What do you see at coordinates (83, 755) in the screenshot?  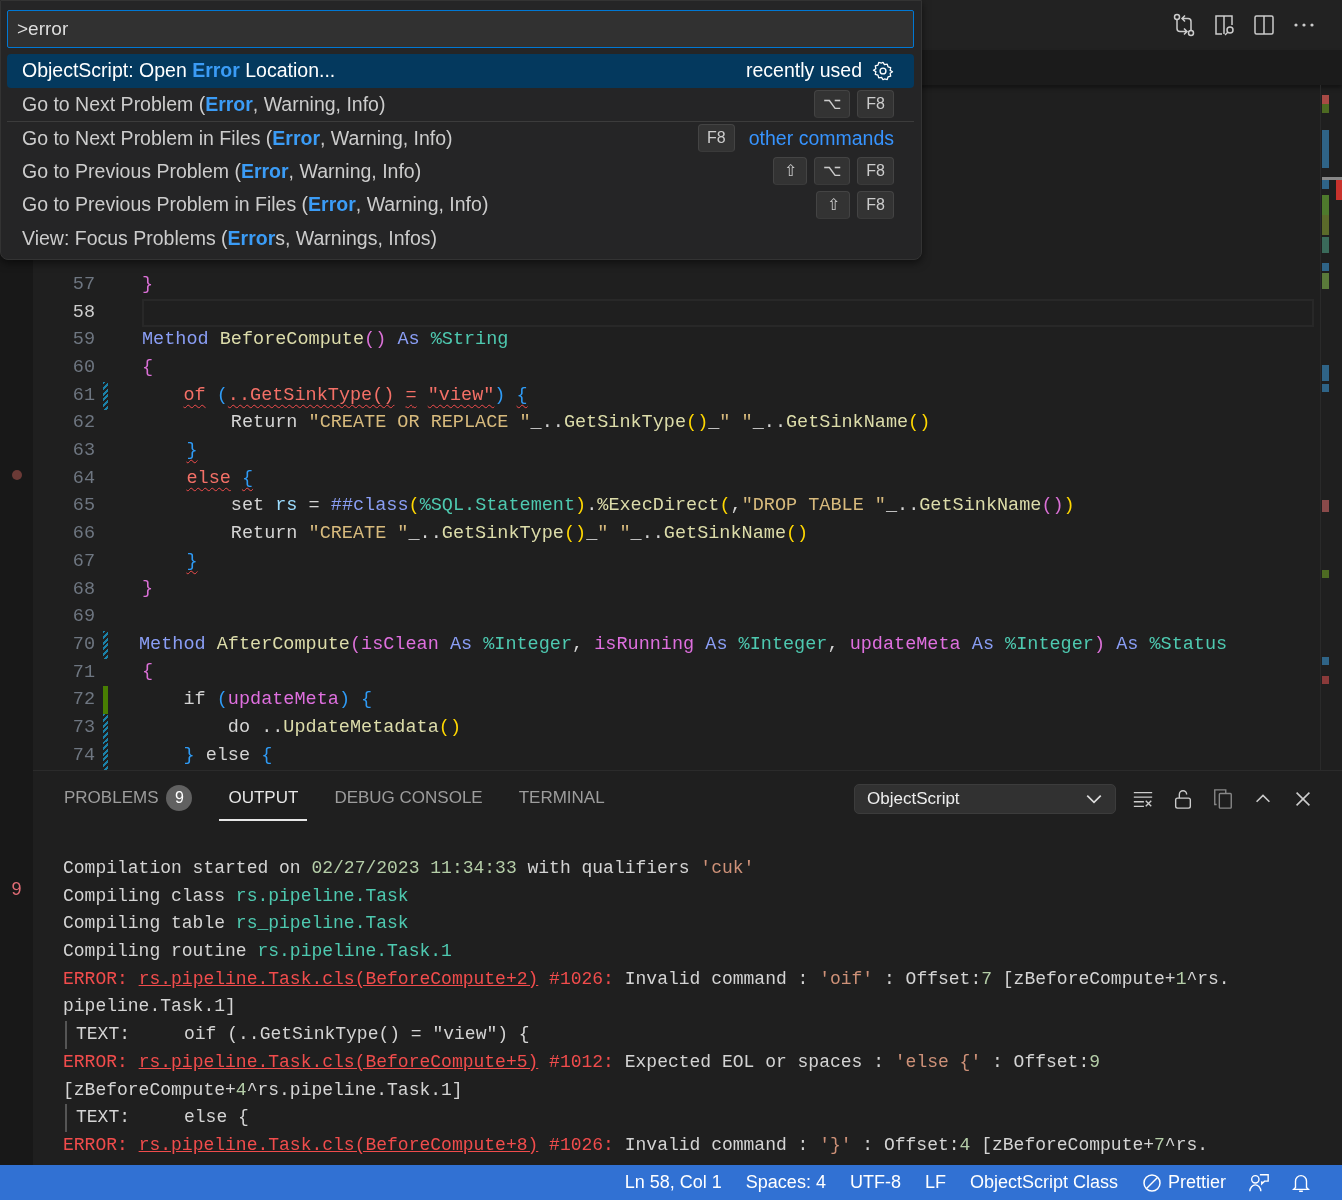 I see `line-number: 74` at bounding box center [83, 755].